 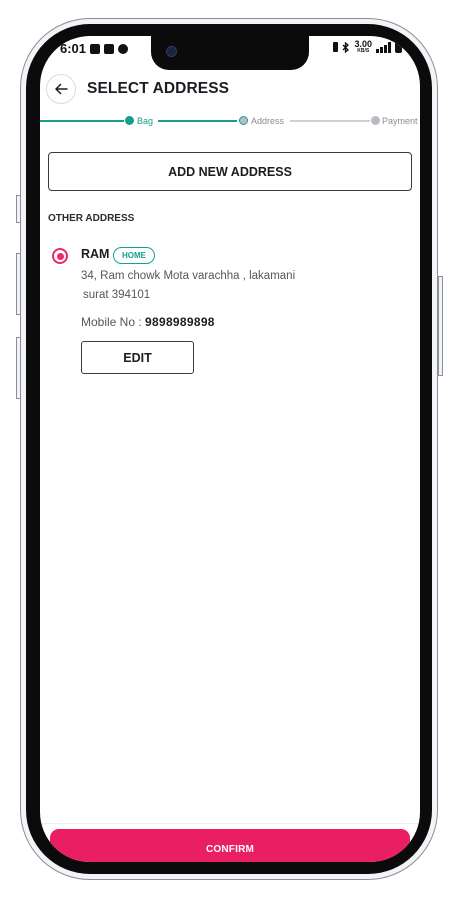 I want to click on arrow-left-icon, so click(x=61, y=89).